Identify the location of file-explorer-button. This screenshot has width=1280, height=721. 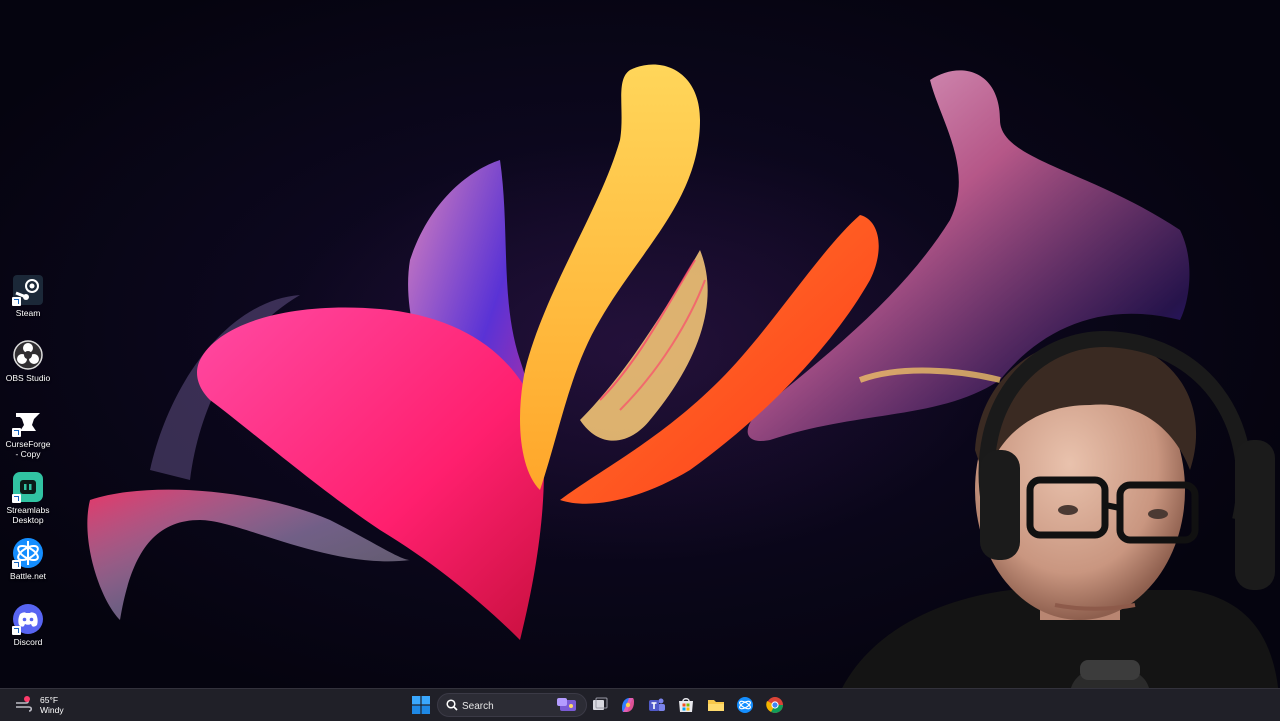
(716, 705).